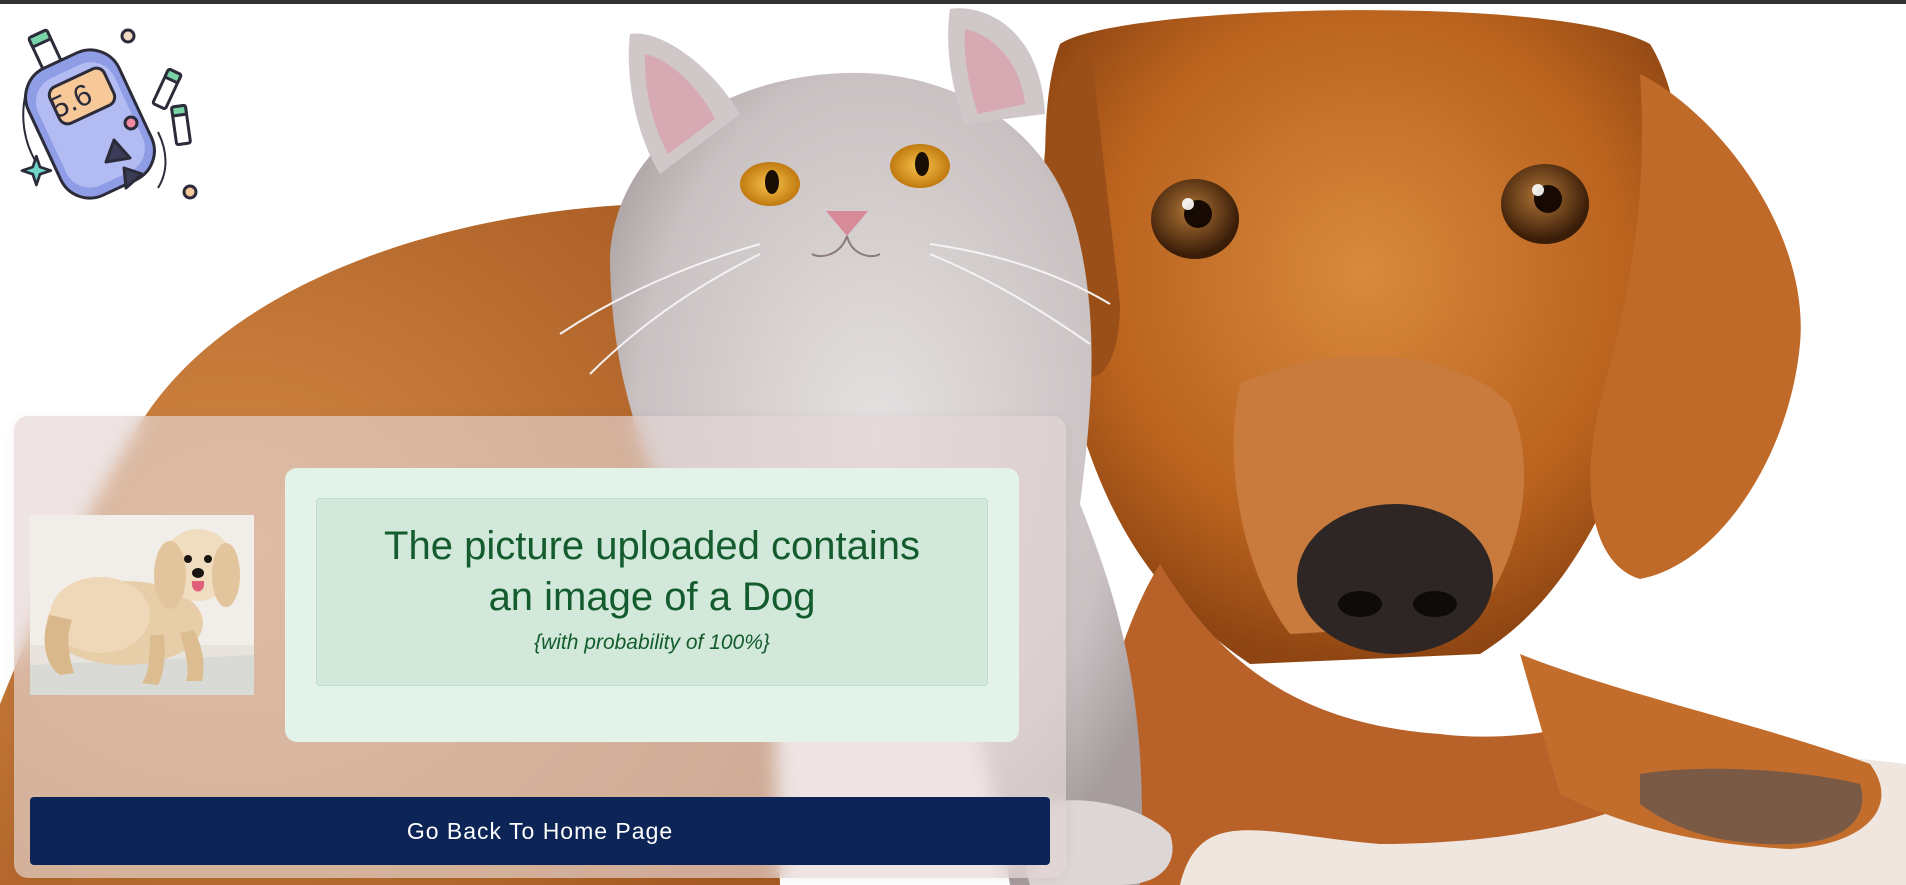  Describe the element at coordinates (652, 642) in the screenshot. I see `probability-text: {with probability of 100%}` at that location.